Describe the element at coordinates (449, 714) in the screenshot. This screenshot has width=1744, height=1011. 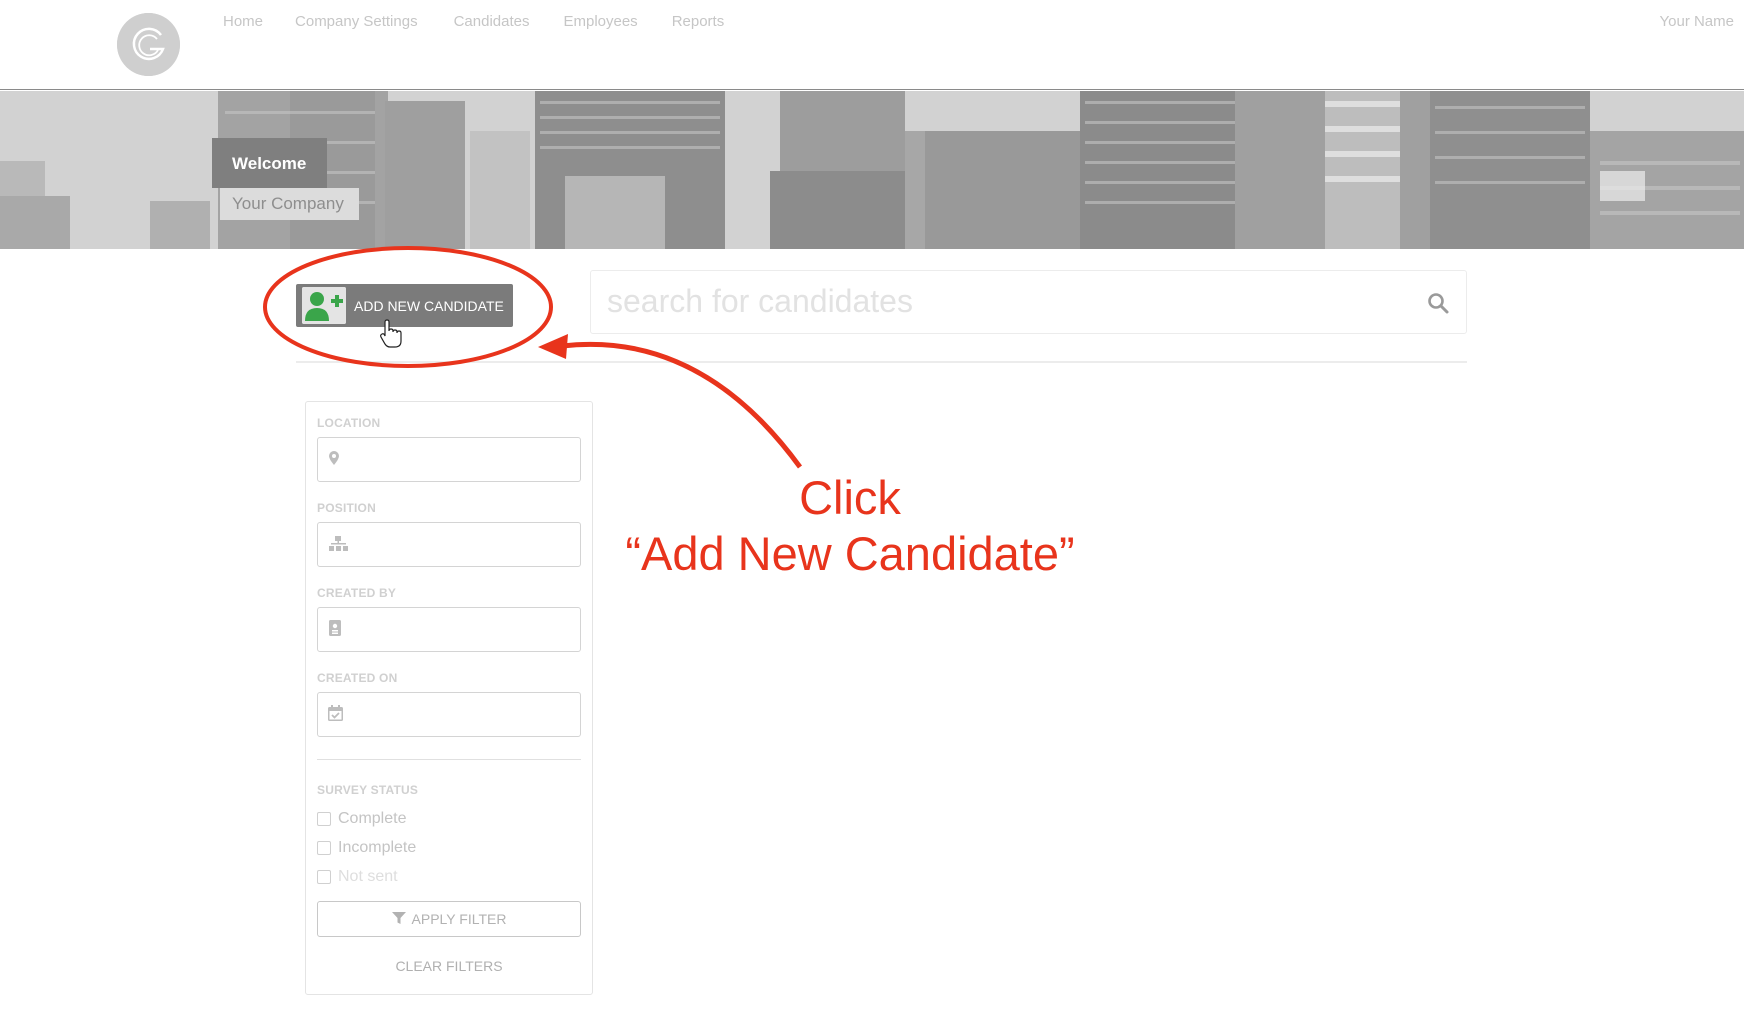
I see `created-on-field` at that location.